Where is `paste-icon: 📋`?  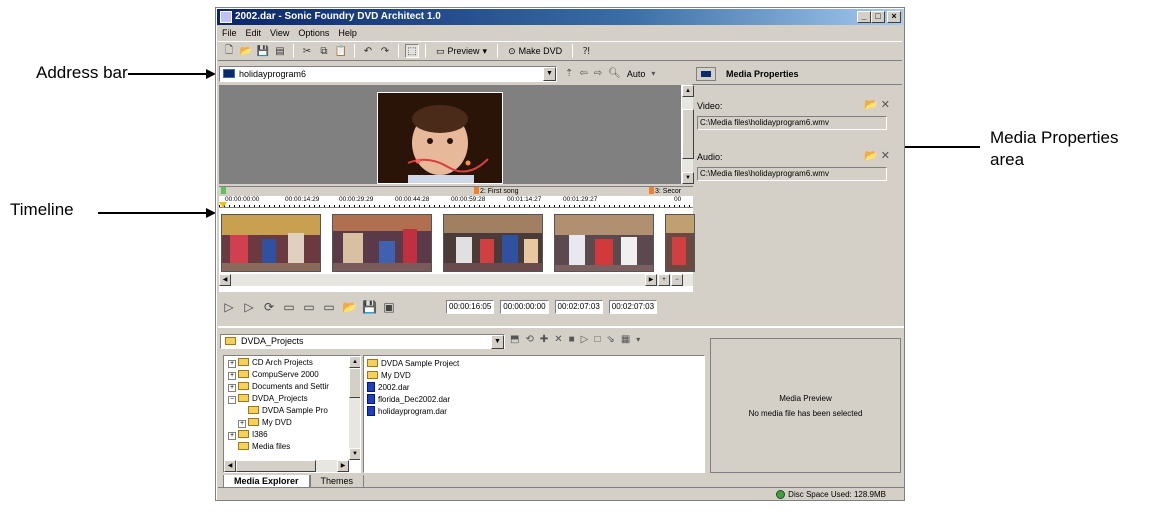 paste-icon: 📋 is located at coordinates (341, 51).